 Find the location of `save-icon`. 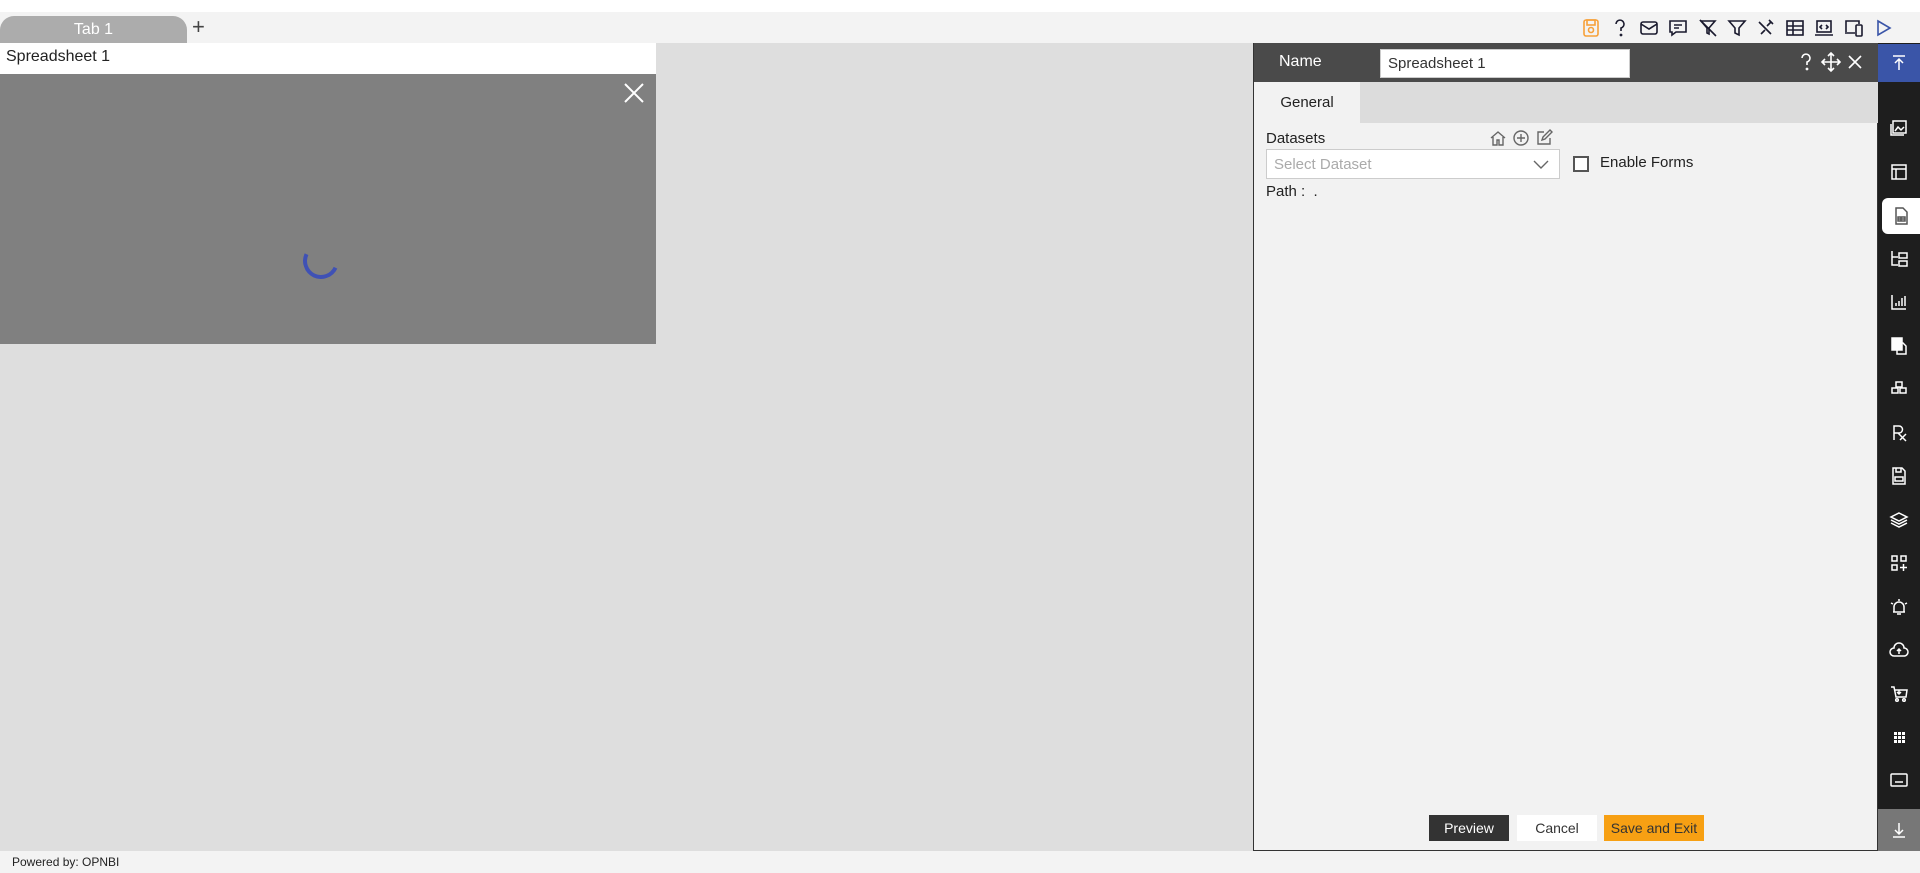

save-icon is located at coordinates (1591, 28).